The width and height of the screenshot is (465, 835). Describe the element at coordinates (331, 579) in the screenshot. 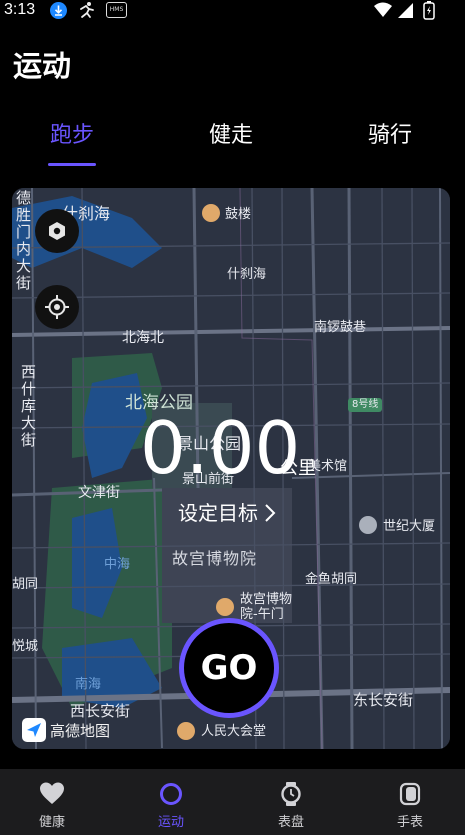

I see `map-label-jinyuhutong: 金鱼胡同` at that location.